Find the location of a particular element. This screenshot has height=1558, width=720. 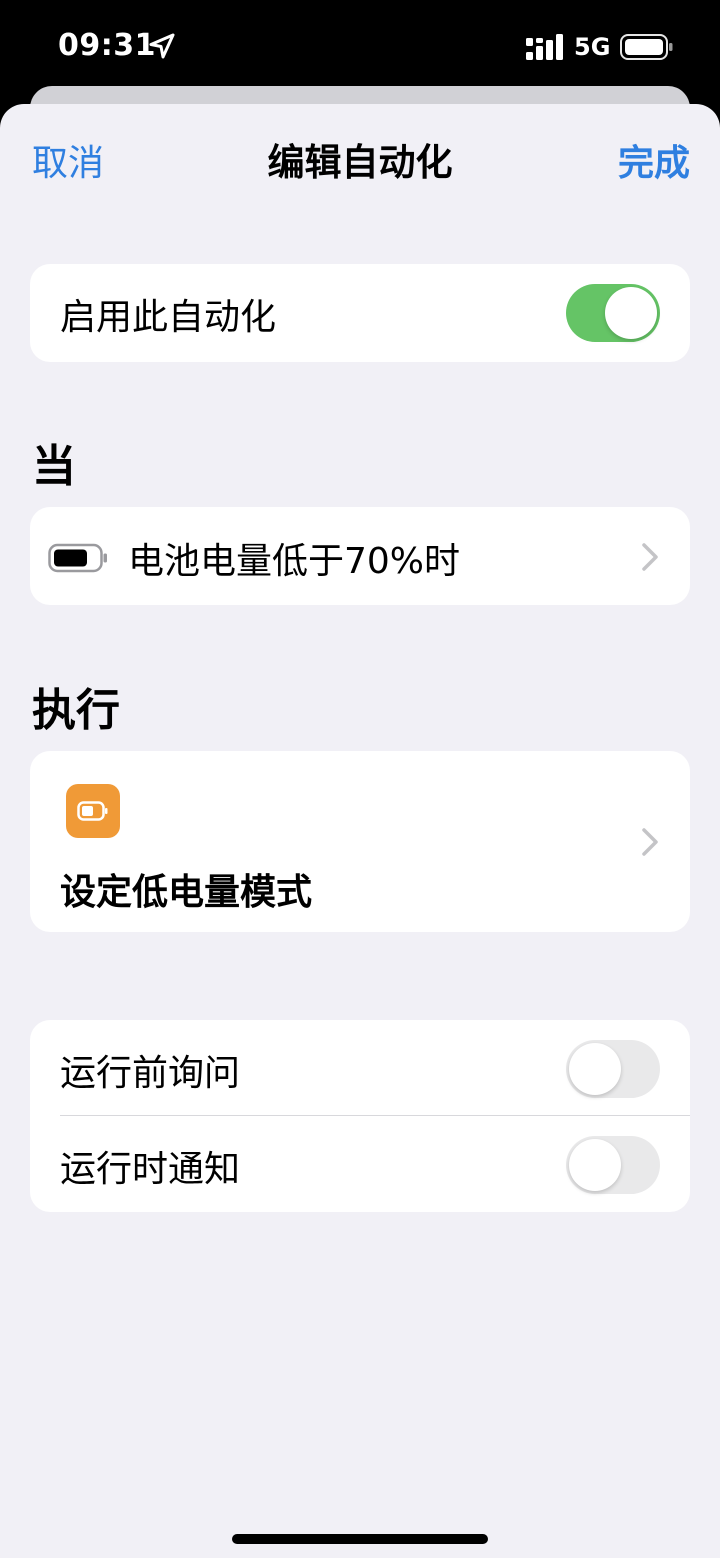

ask-before-running-toggle is located at coordinates (613, 1069).